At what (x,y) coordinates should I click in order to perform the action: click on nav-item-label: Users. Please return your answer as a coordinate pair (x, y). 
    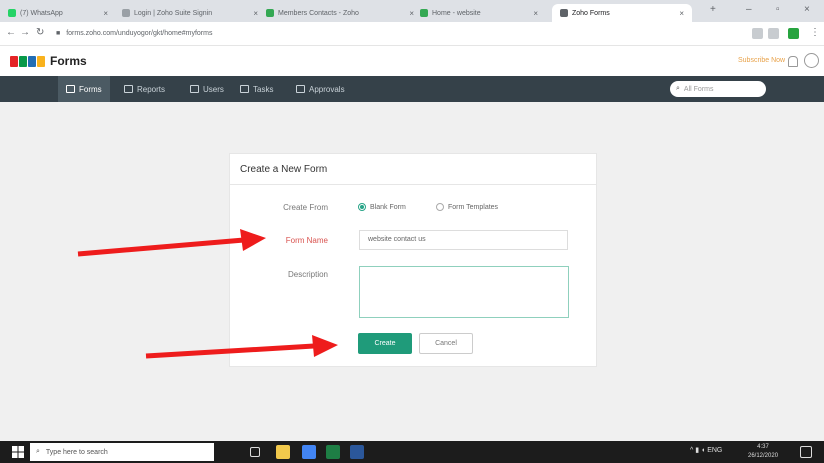
    Looking at the image, I should click on (213, 89).